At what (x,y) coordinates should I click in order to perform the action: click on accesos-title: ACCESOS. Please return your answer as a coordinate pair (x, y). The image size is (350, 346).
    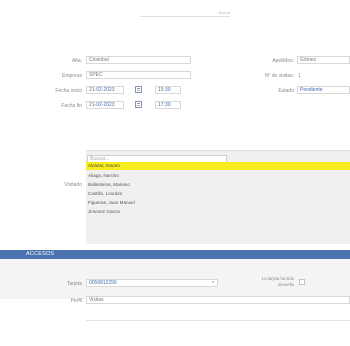
    Looking at the image, I should click on (40, 254).